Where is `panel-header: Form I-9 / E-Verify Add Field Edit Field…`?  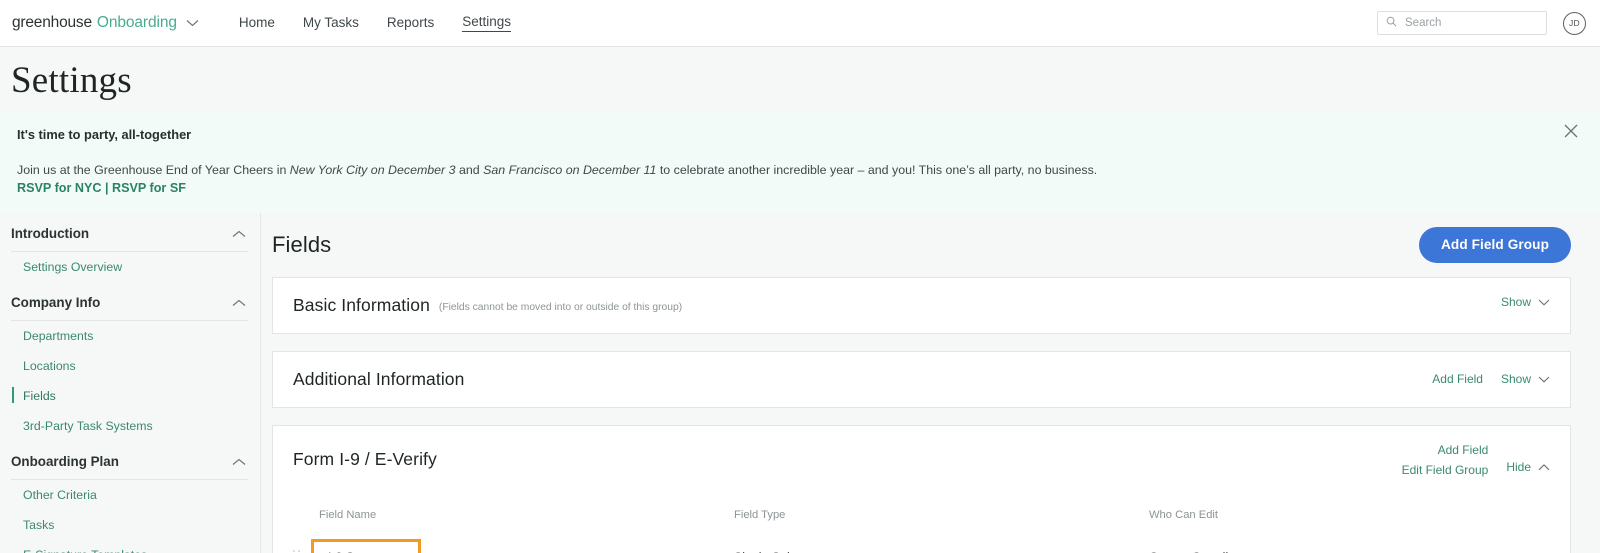 panel-header: Form I-9 / E-Verify Add Field Edit Field… is located at coordinates (921, 459).